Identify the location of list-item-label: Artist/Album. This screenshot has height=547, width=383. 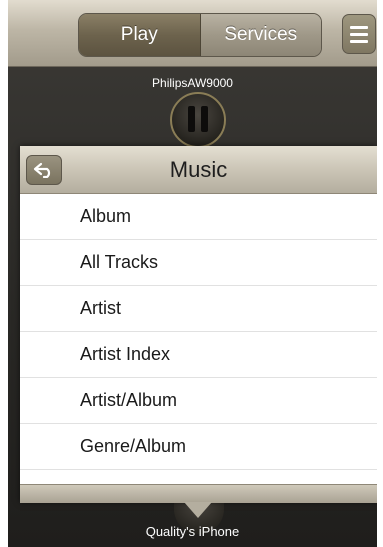
(129, 400).